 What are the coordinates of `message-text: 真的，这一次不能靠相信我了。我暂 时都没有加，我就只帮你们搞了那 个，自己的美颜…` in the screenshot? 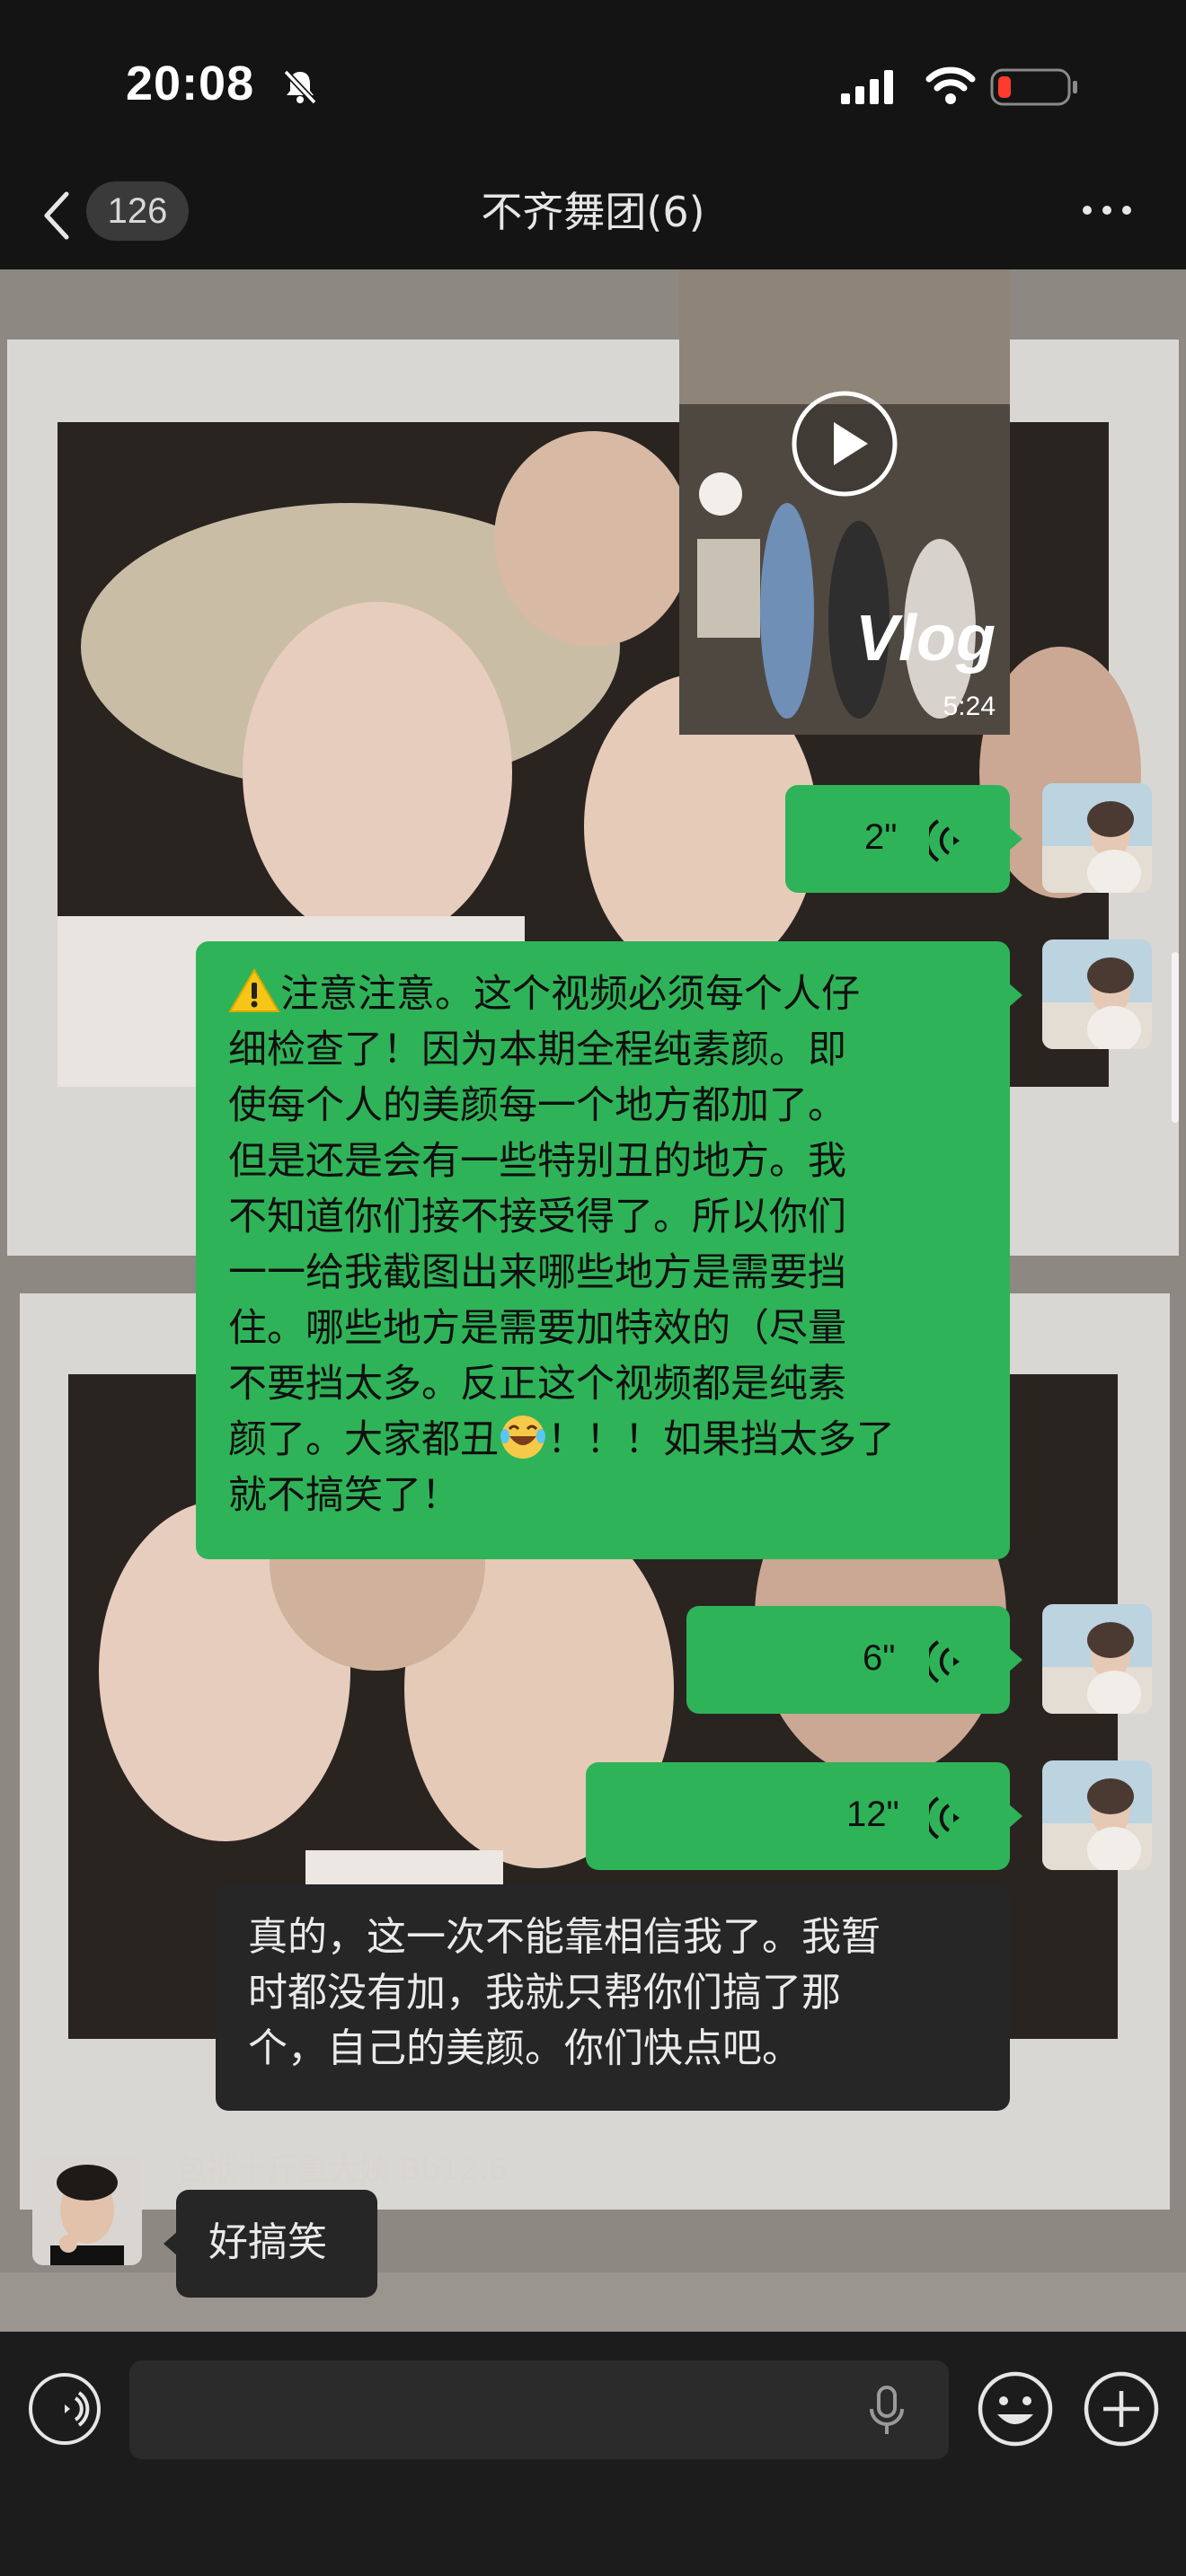 It's located at (564, 1992).